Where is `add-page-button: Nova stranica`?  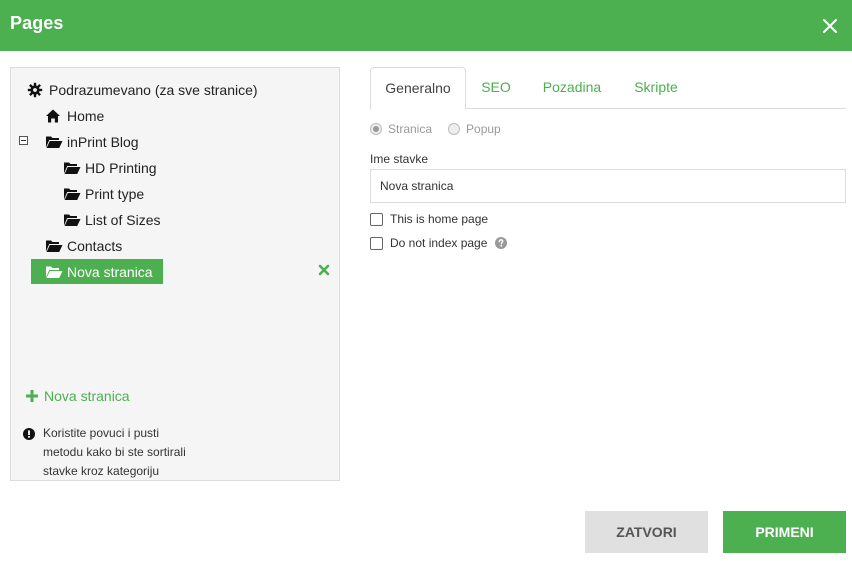 add-page-button: Nova stranica is located at coordinates (77, 396).